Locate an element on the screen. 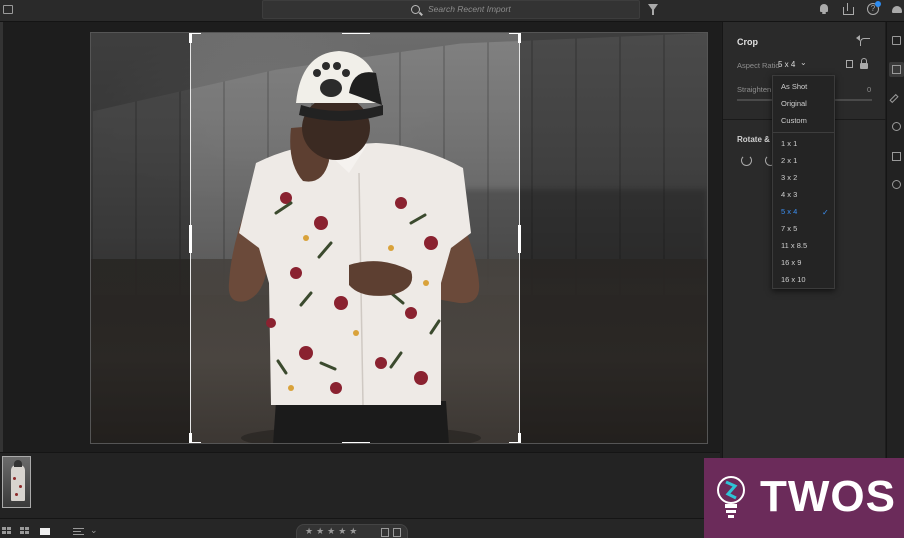 The image size is (904, 538). grid-view-icon is located at coordinates (7, 531).